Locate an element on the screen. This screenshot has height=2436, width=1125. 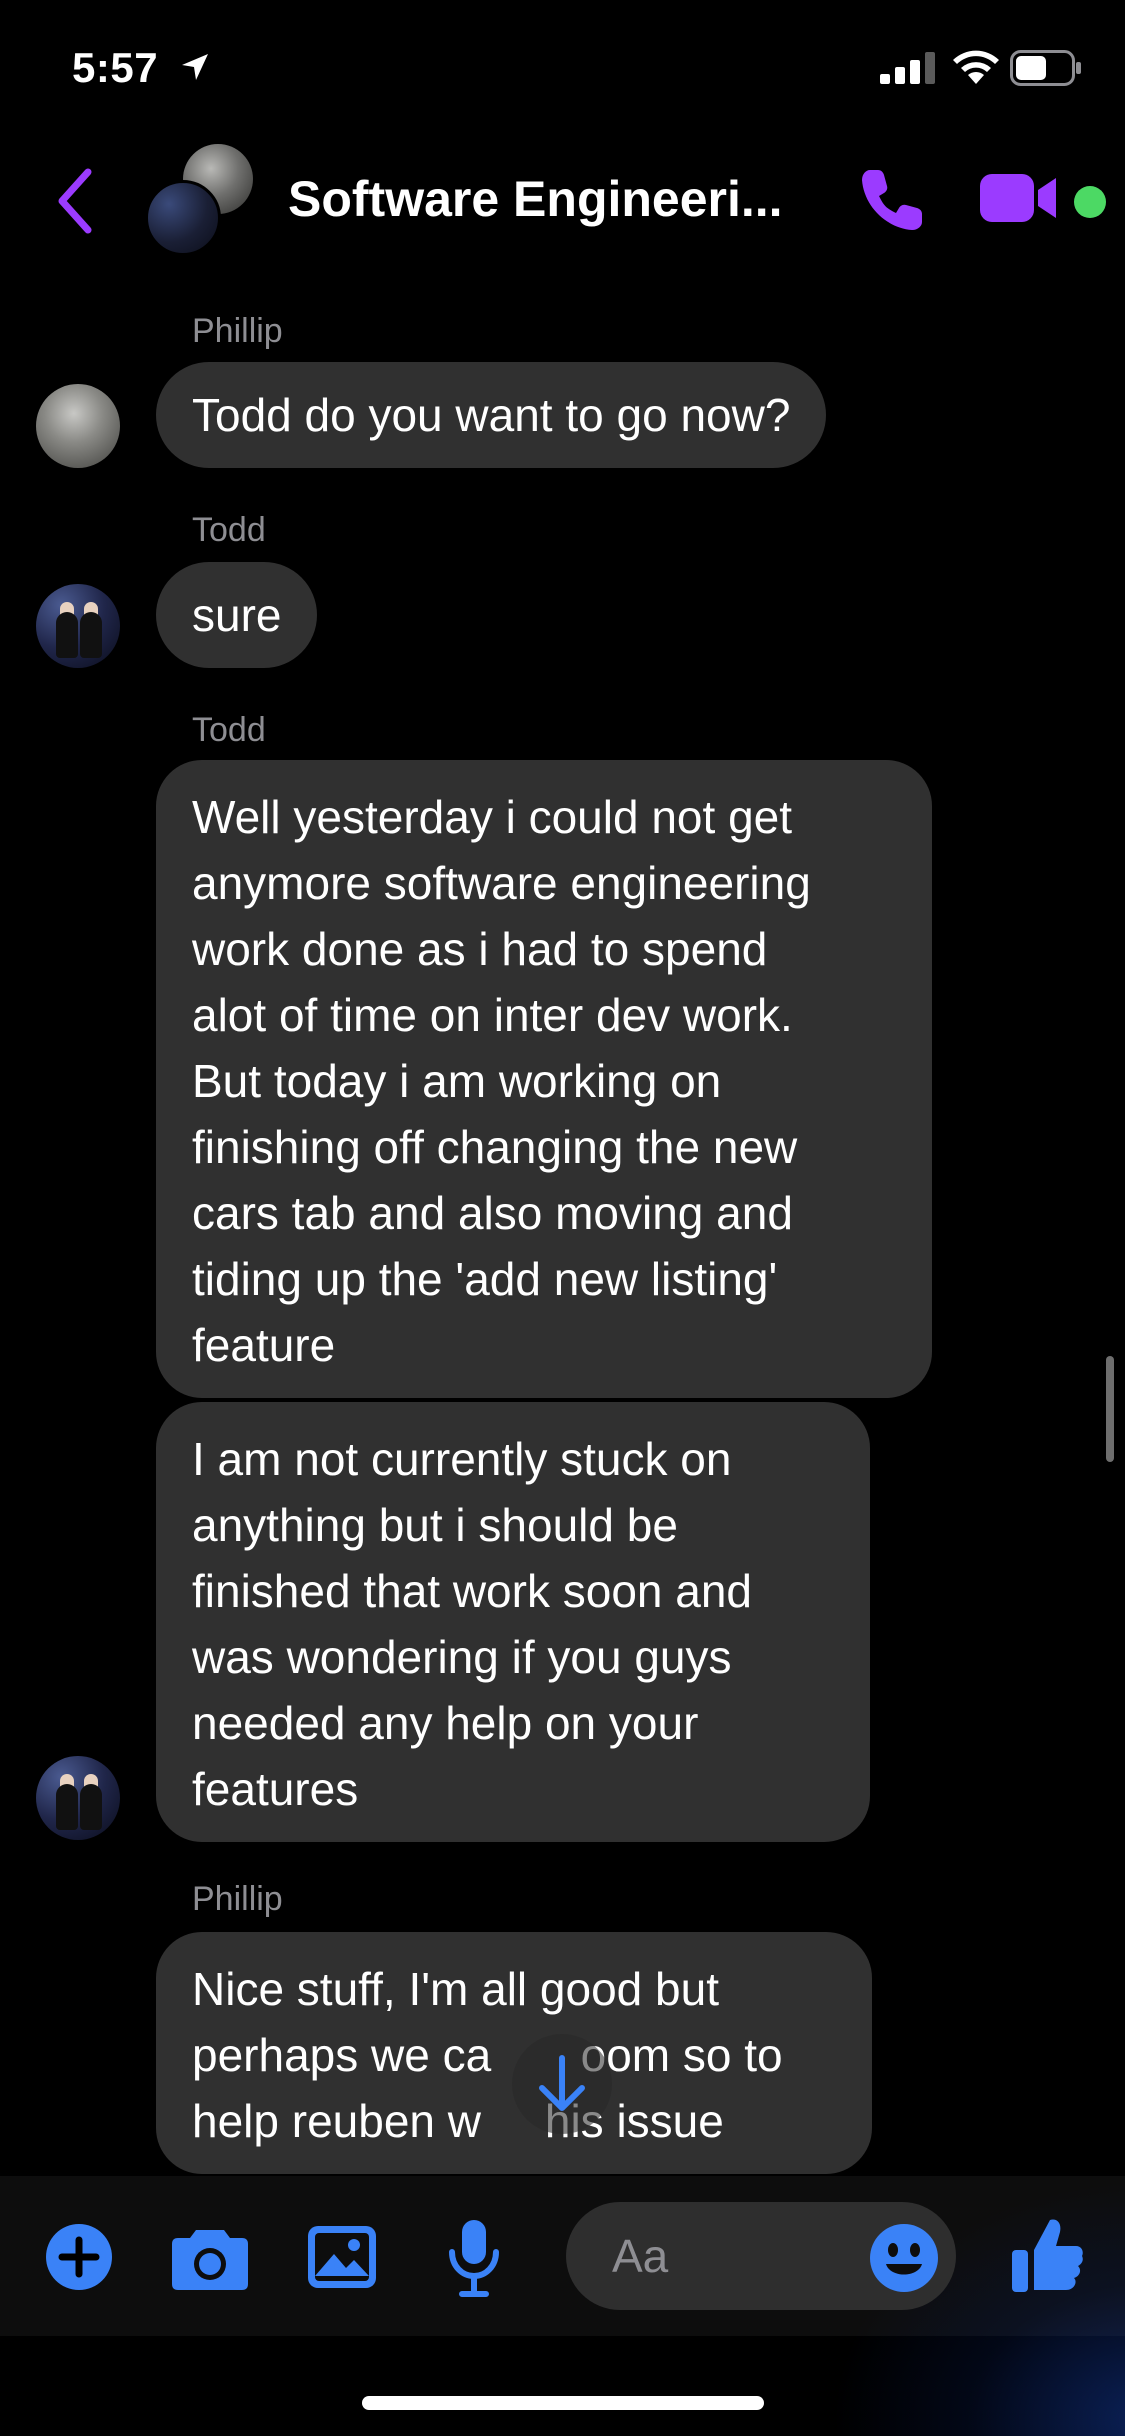
message-line: anymore software engineering is located at coordinates (501, 883).